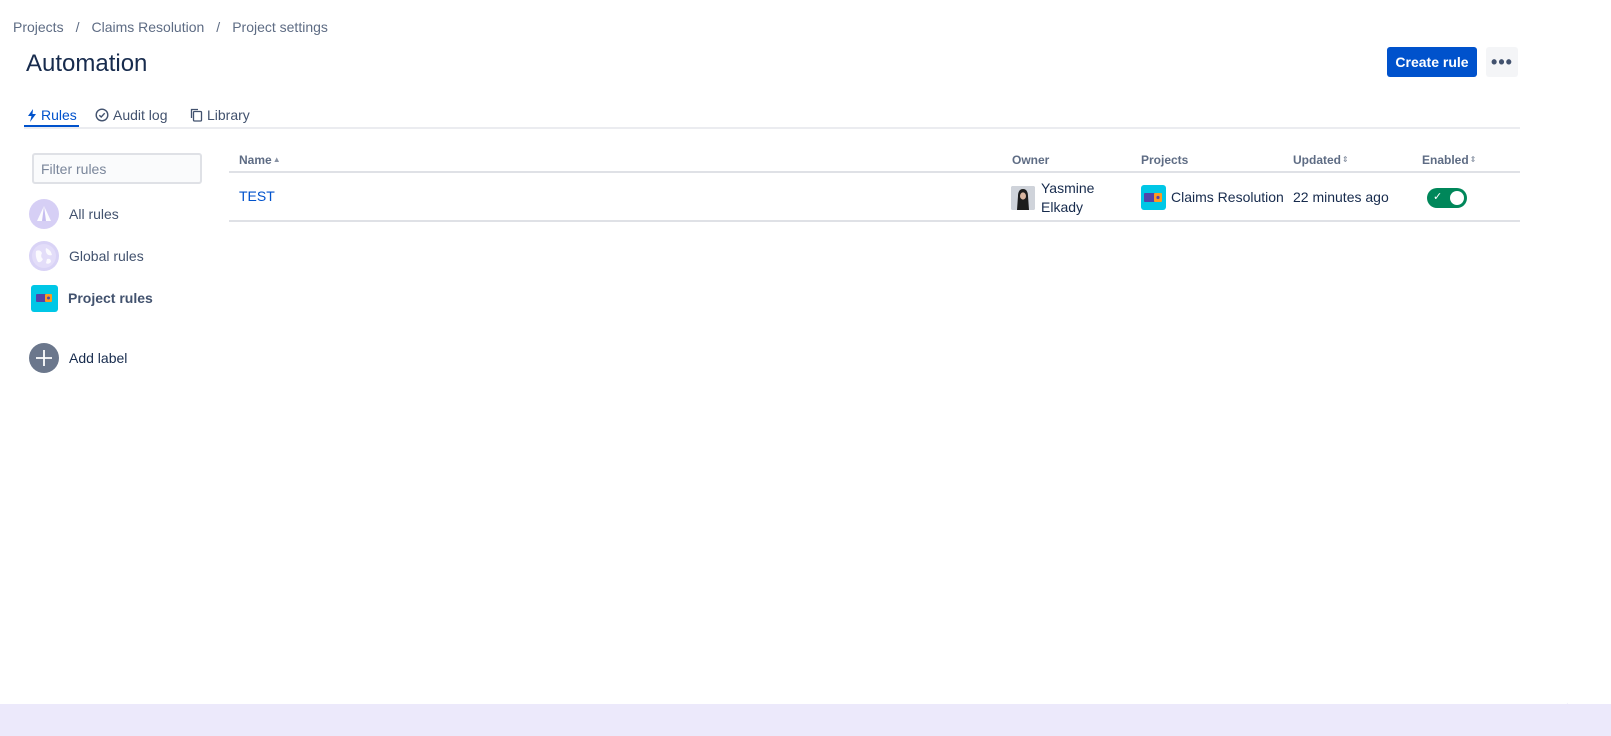 The width and height of the screenshot is (1611, 736). What do you see at coordinates (59, 115) in the screenshot?
I see `tab-rules-label: Rules` at bounding box center [59, 115].